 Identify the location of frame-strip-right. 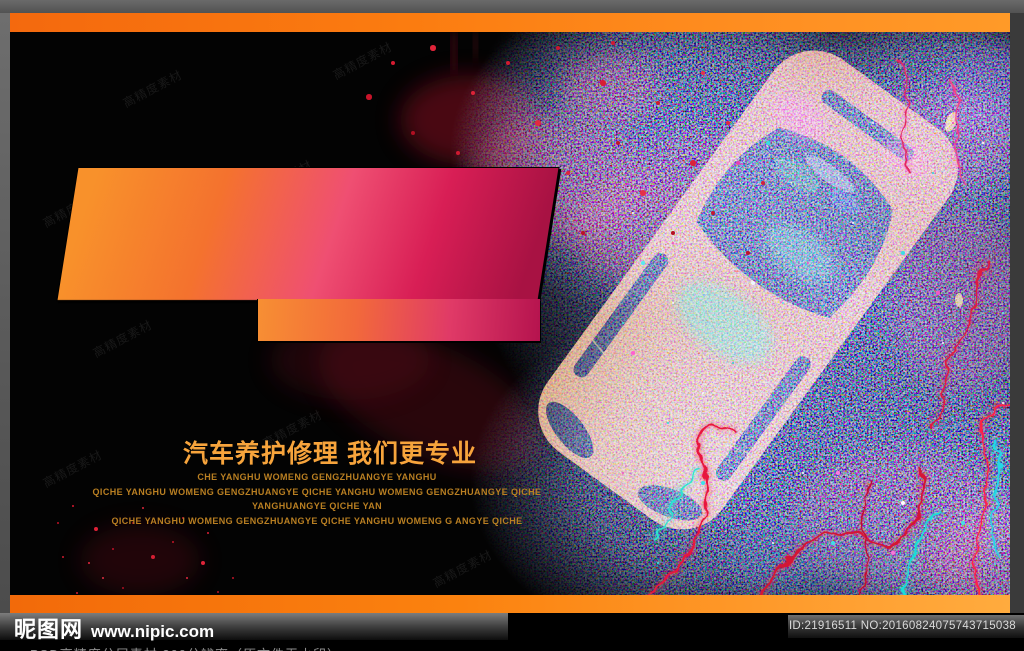
(1017, 313).